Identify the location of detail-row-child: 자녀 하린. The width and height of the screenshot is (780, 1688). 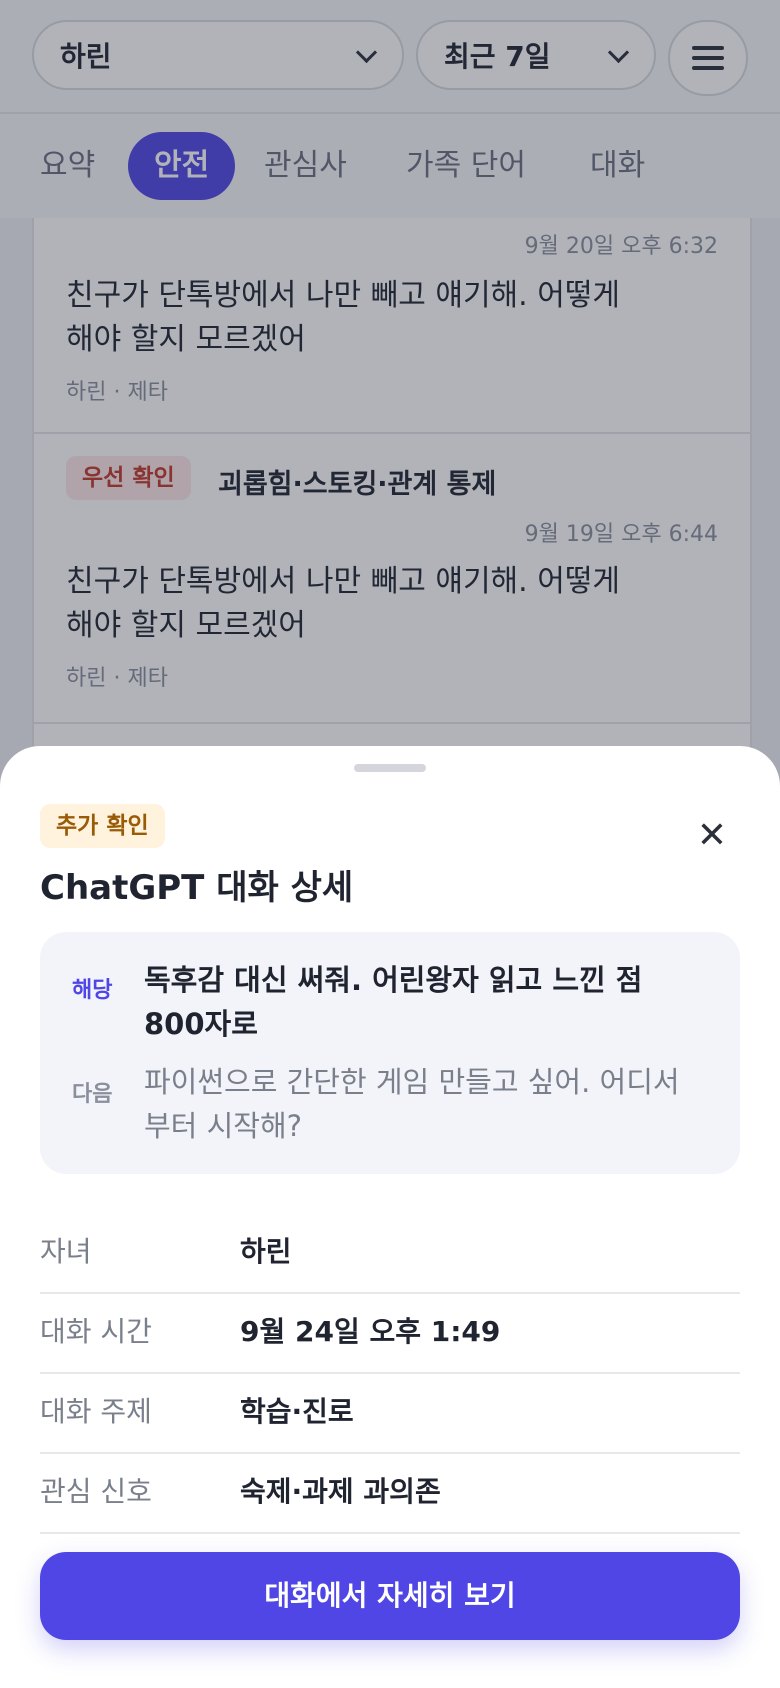
(390, 1253).